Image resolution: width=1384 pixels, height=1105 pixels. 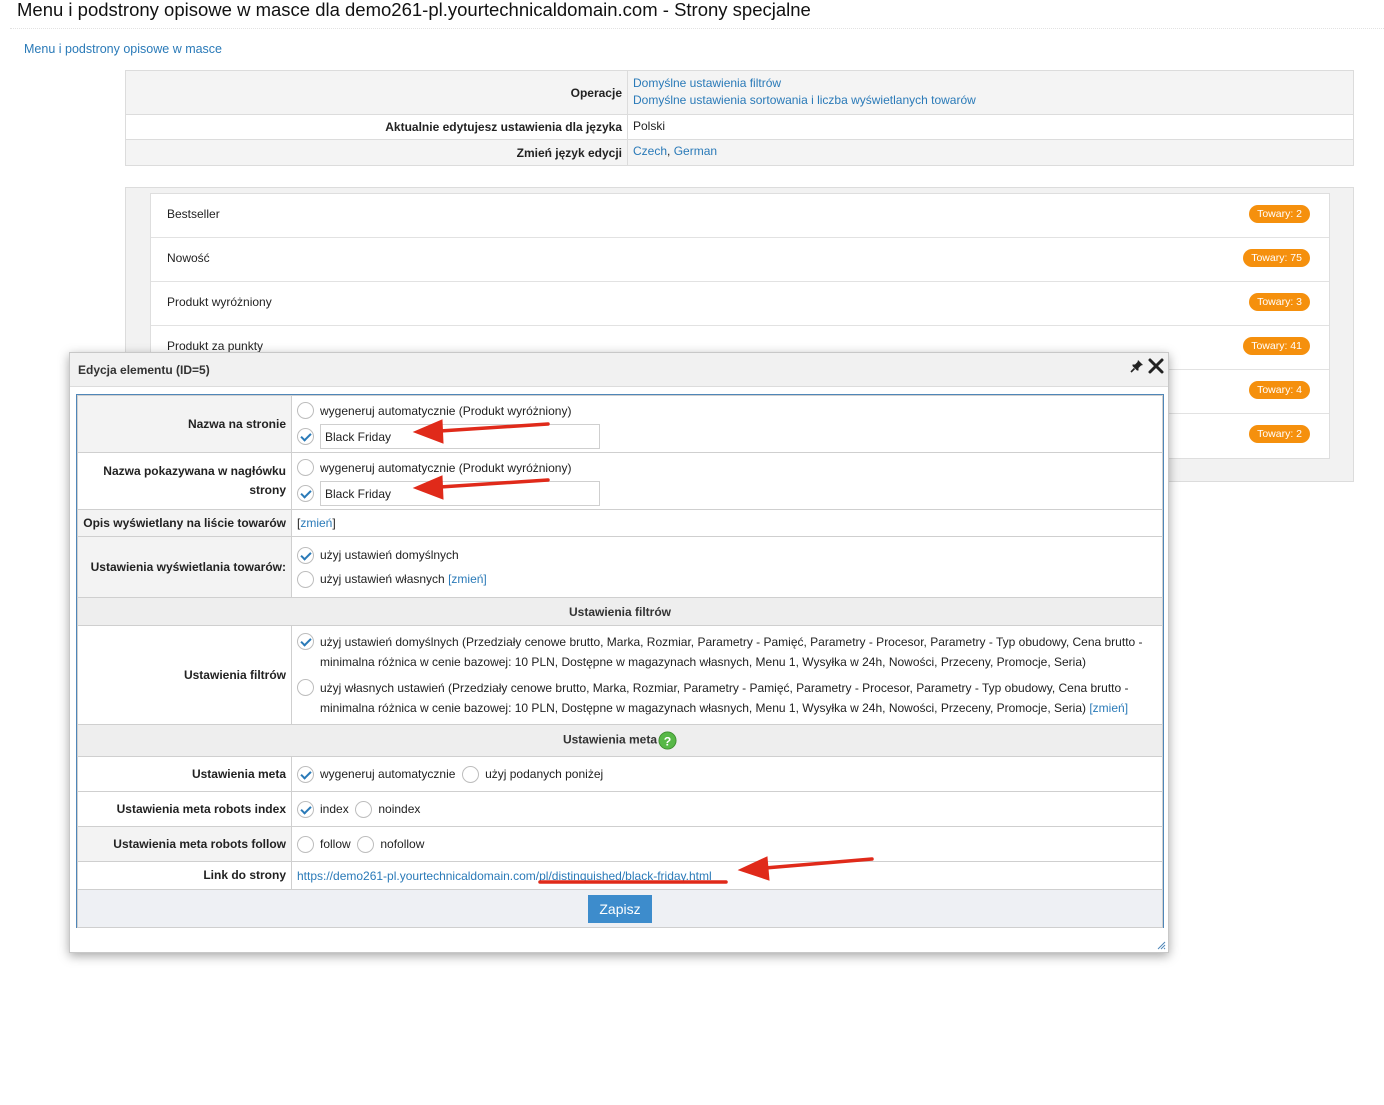 I want to click on arrow-to-name-input, so click(x=494, y=427).